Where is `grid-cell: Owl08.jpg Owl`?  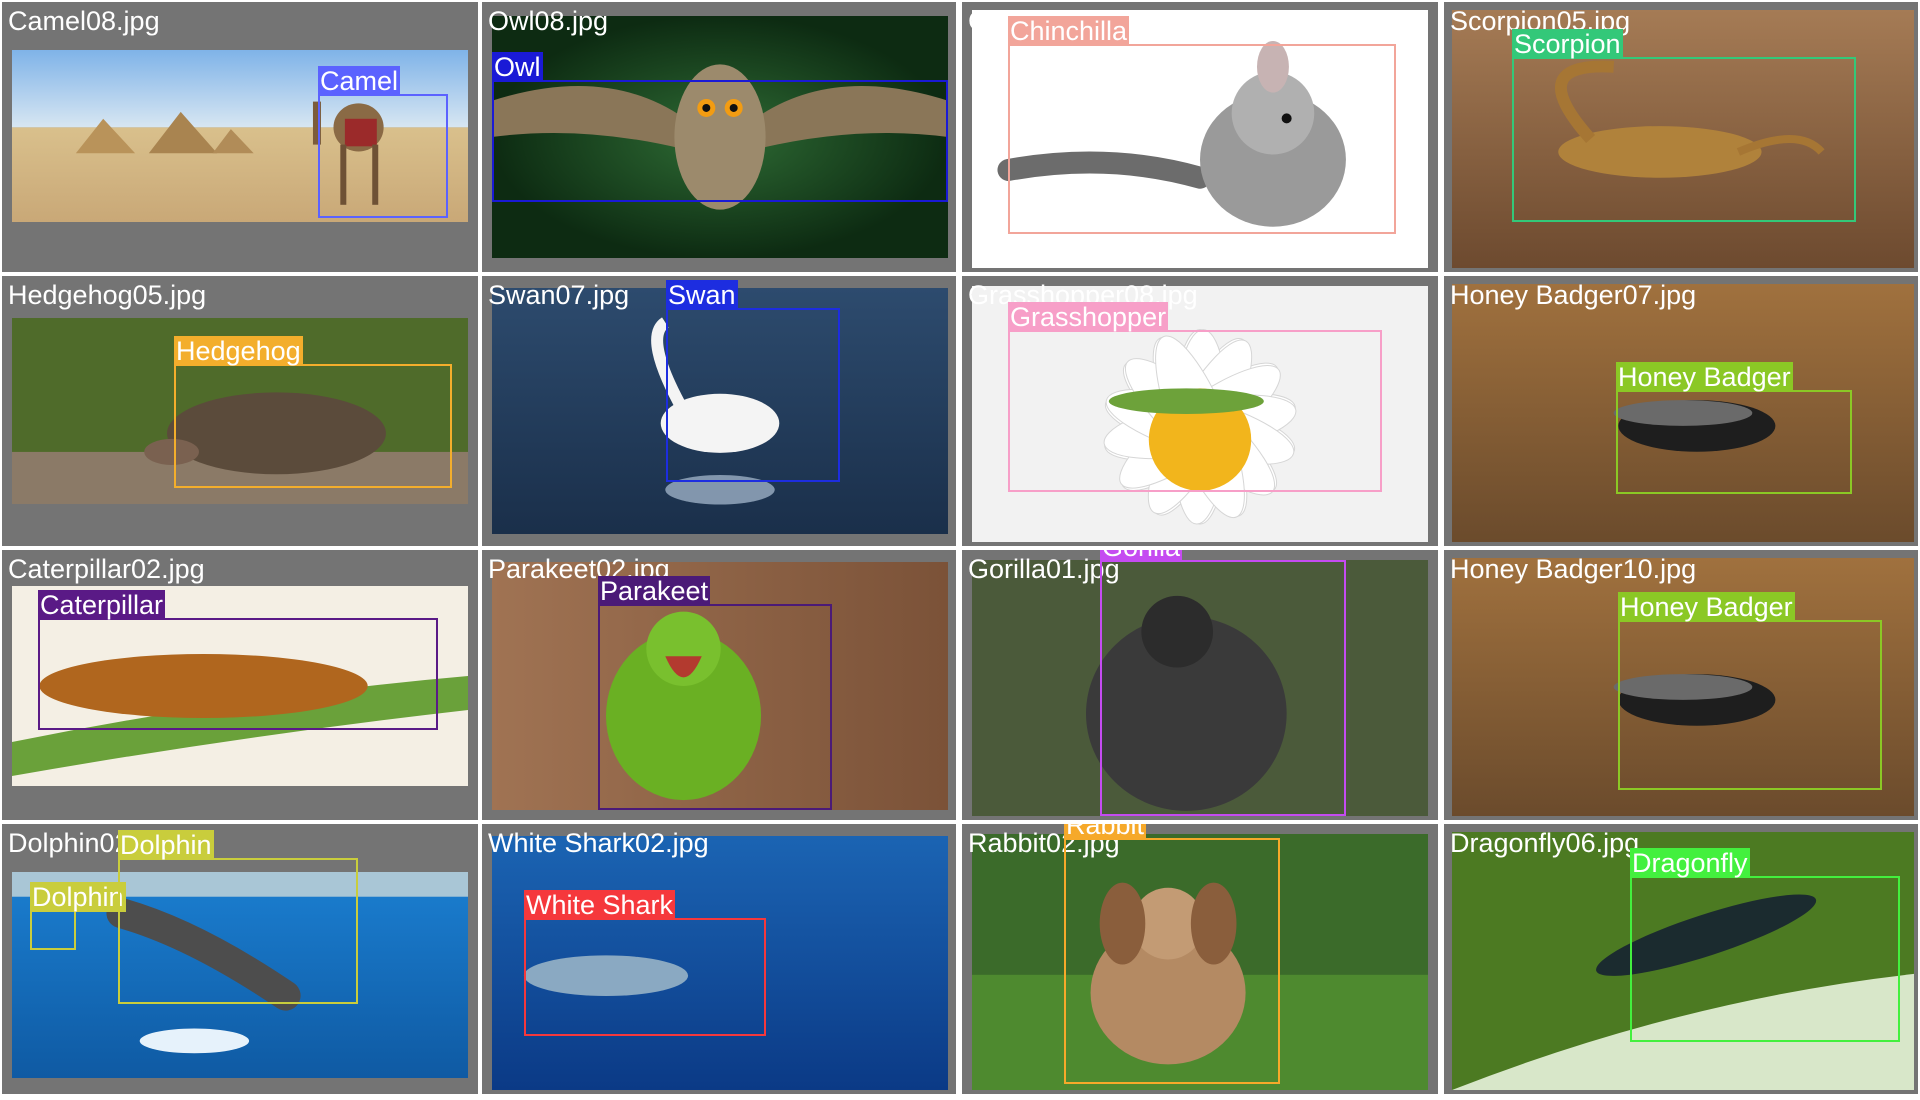 grid-cell: Owl08.jpg Owl is located at coordinates (719, 137).